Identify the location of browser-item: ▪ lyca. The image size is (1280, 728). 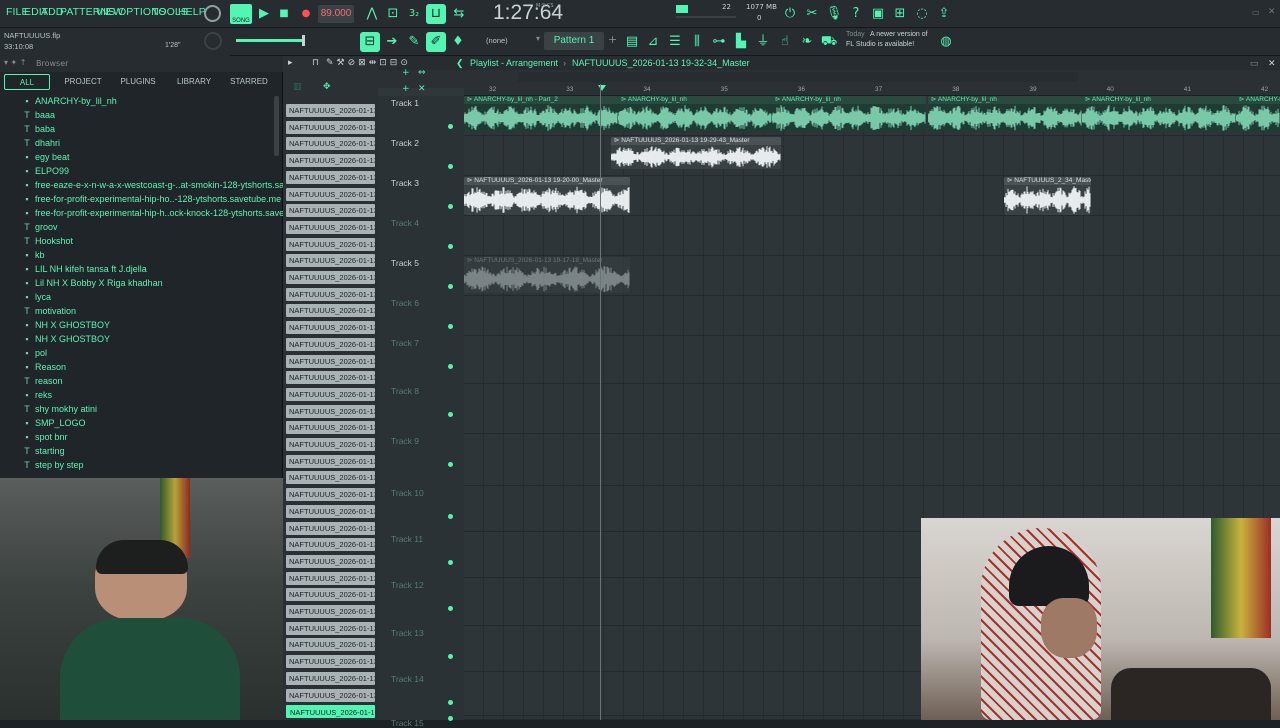
(36, 297).